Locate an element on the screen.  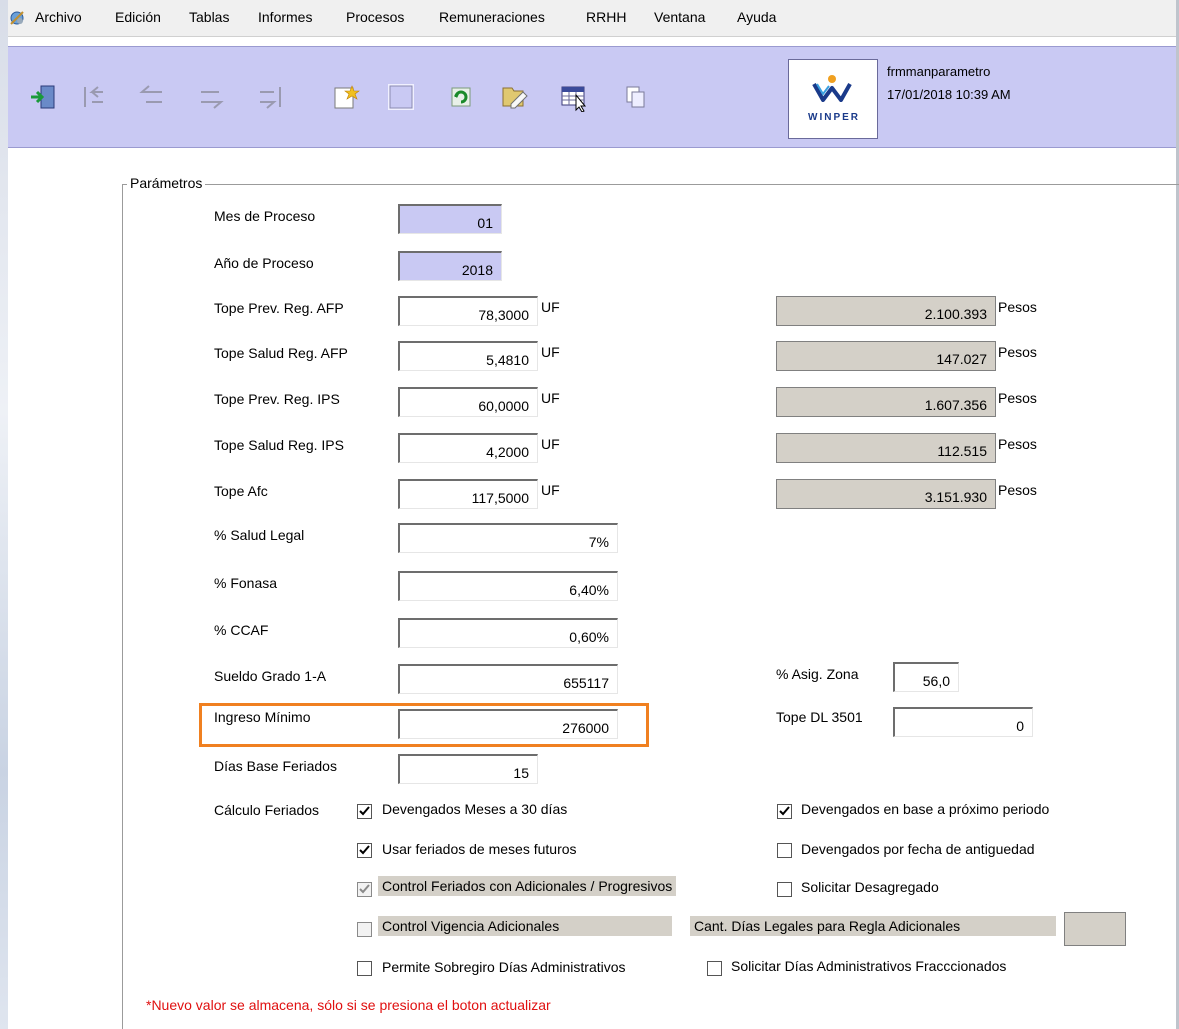
proximo-periodo-checkbox is located at coordinates (784, 811).